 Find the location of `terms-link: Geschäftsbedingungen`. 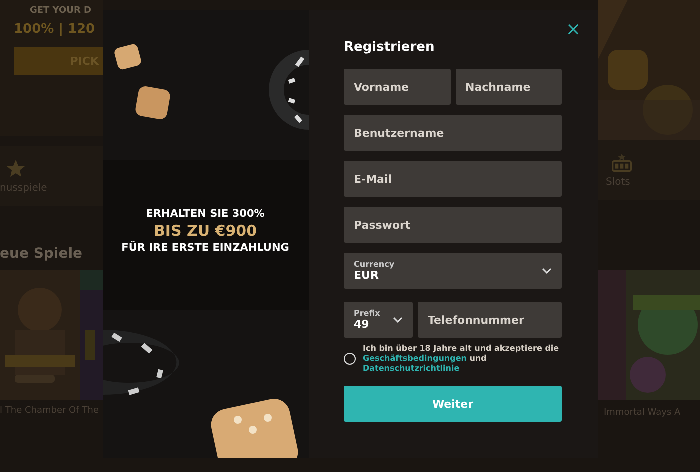

terms-link: Geschäftsbedingungen is located at coordinates (415, 358).